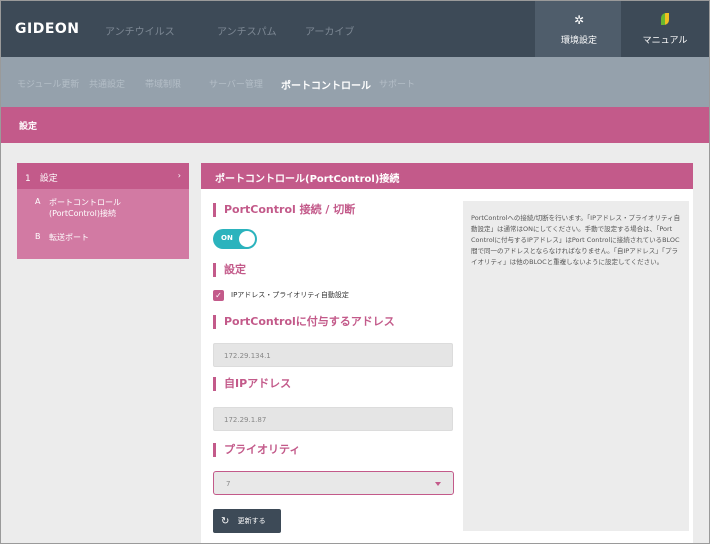 The image size is (710, 544). What do you see at coordinates (579, 20) in the screenshot?
I see `gear-icon: ✲` at bounding box center [579, 20].